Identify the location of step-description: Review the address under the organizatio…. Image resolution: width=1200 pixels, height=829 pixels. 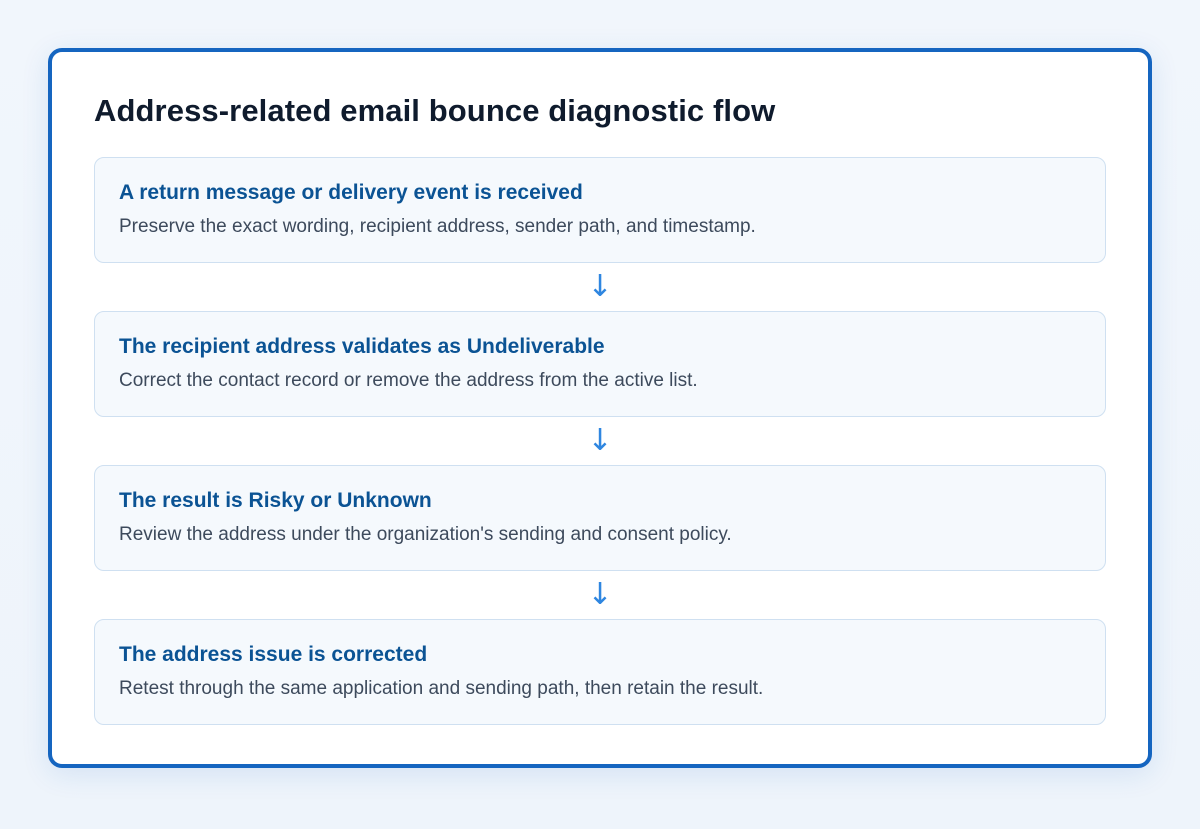
(425, 534).